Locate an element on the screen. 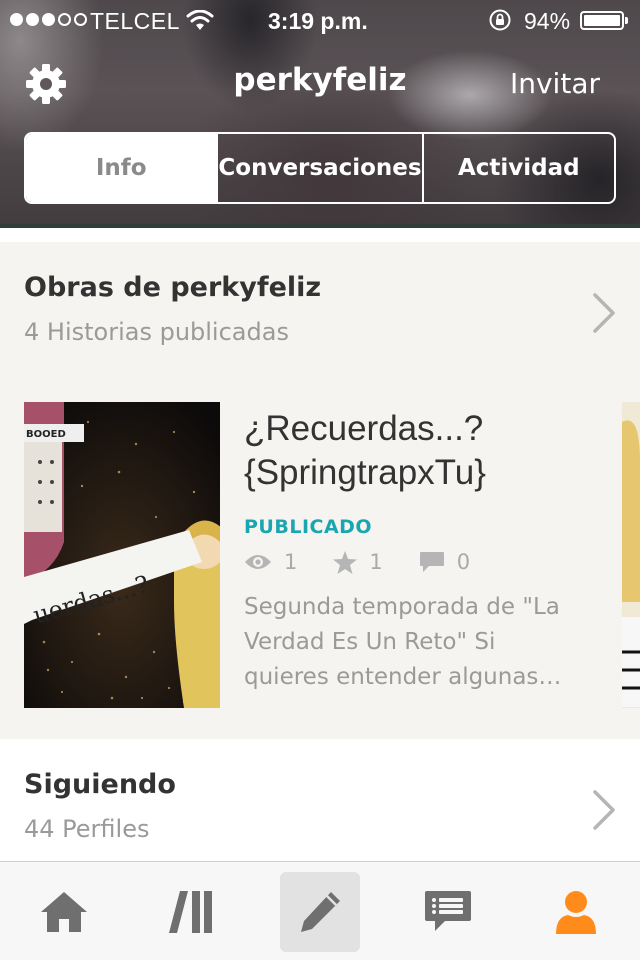 This screenshot has height=960, width=640. star-icon is located at coordinates (345, 562).